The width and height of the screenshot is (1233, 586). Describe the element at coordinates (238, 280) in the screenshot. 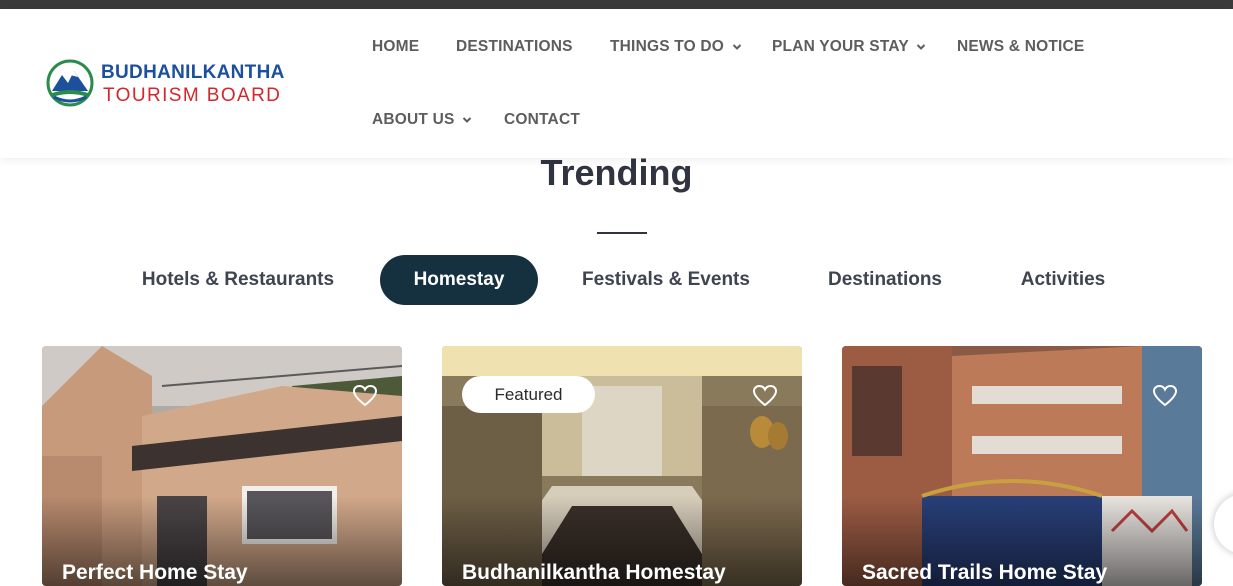

I see `tab-hotels-restaurants: Hotels & Restaurants` at that location.